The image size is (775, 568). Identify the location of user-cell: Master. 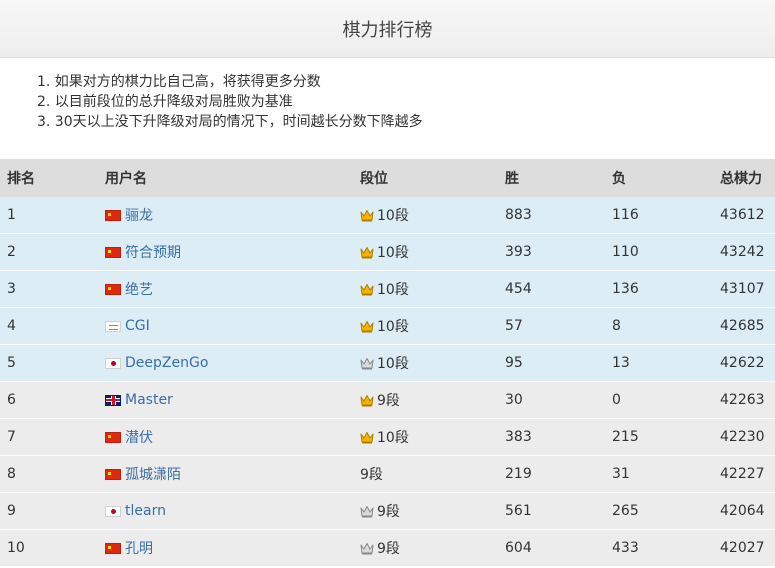
(227, 400).